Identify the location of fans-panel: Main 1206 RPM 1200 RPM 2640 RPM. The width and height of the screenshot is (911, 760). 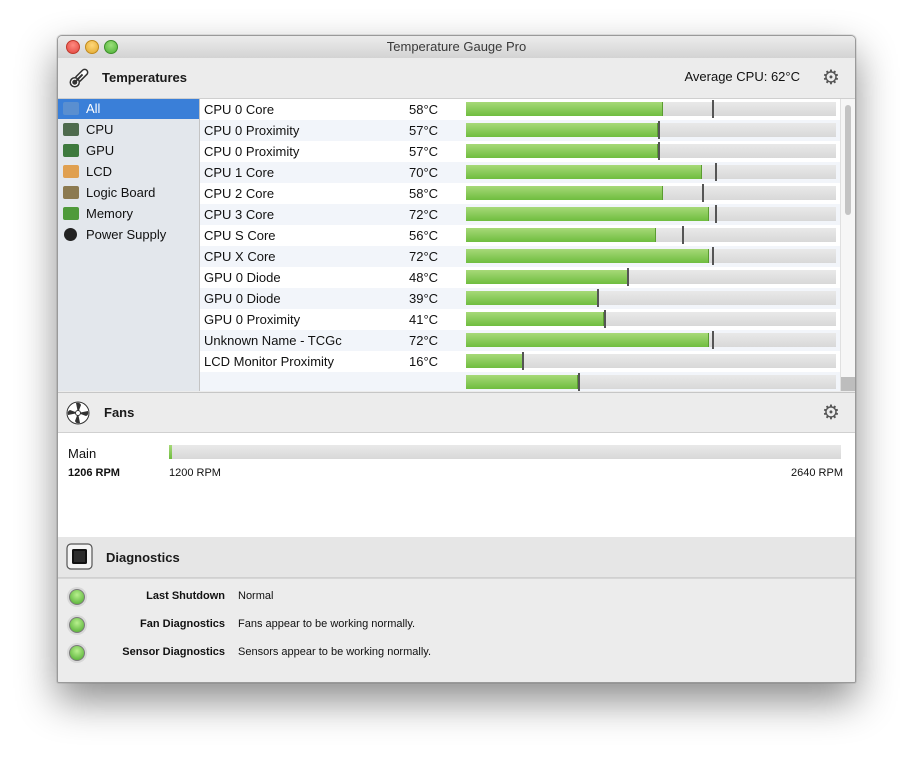
(456, 485).